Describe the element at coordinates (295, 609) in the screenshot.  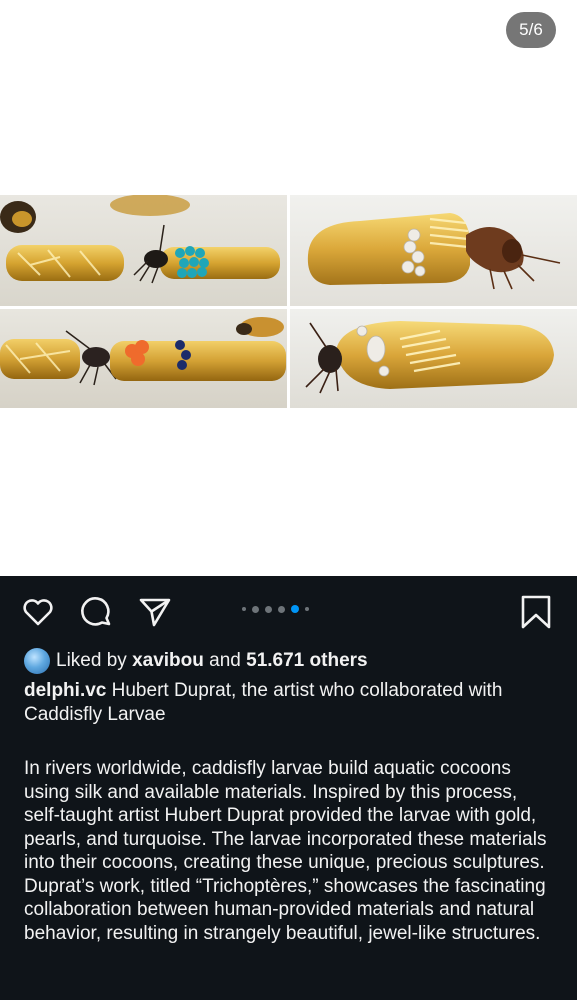
I see `carousel-dot-active` at that location.